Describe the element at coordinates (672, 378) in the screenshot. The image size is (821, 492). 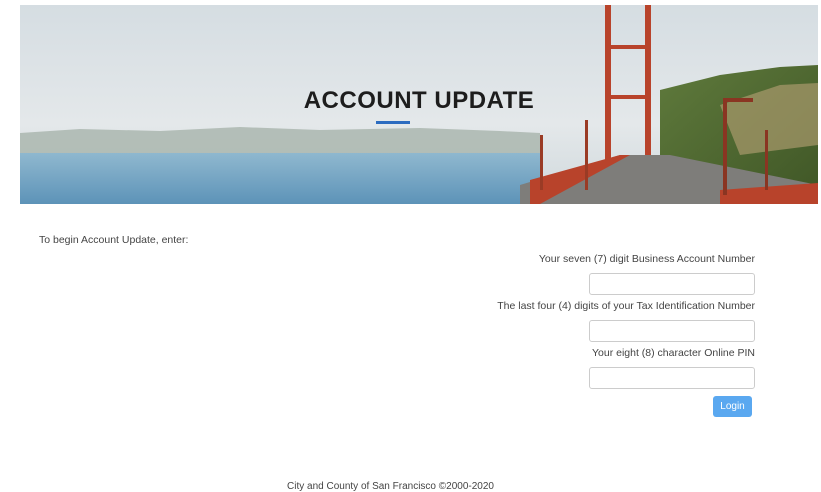
I see `online-pin-input` at that location.